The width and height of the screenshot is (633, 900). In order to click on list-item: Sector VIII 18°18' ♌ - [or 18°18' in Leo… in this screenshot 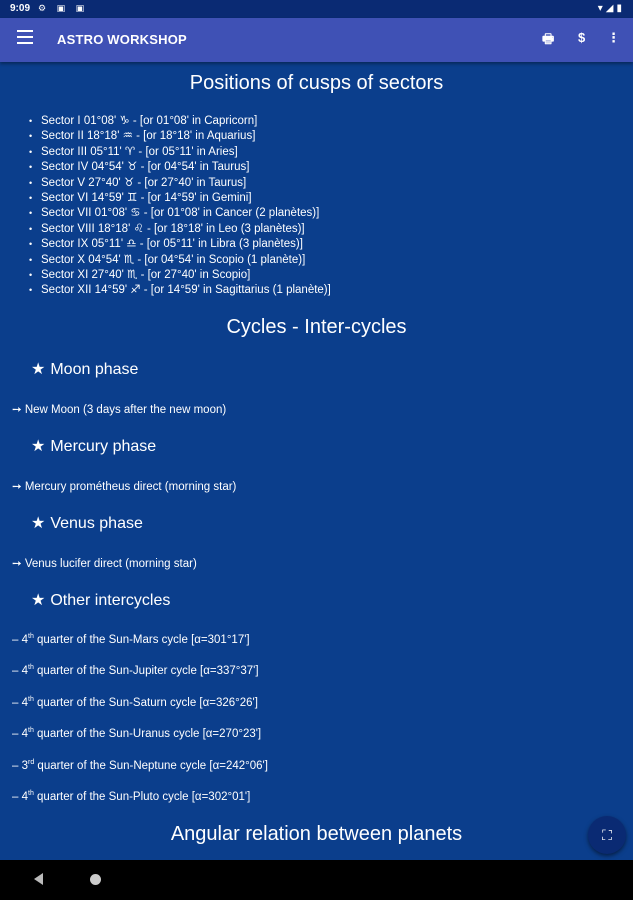, I will do `click(180, 229)`.